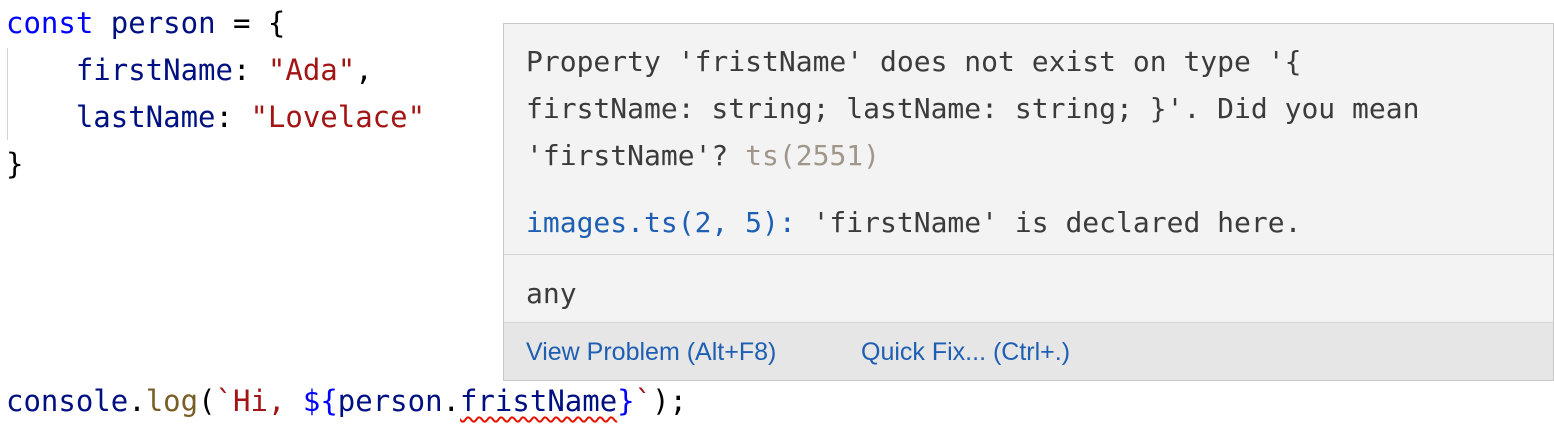  I want to click on closing-brace: }, so click(15, 164).